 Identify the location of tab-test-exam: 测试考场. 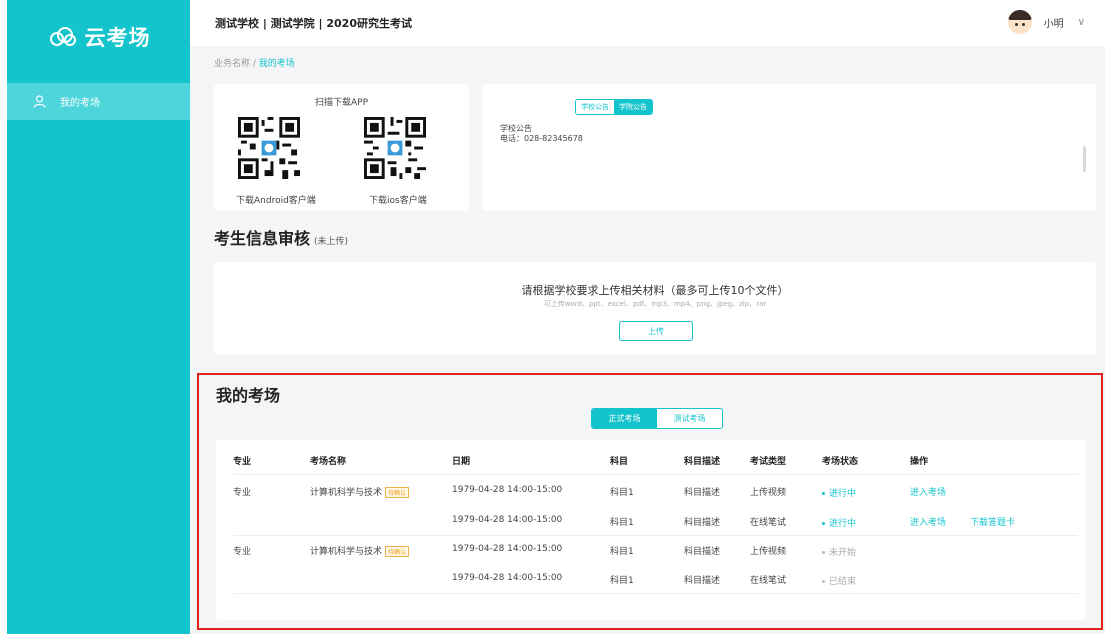
(689, 418).